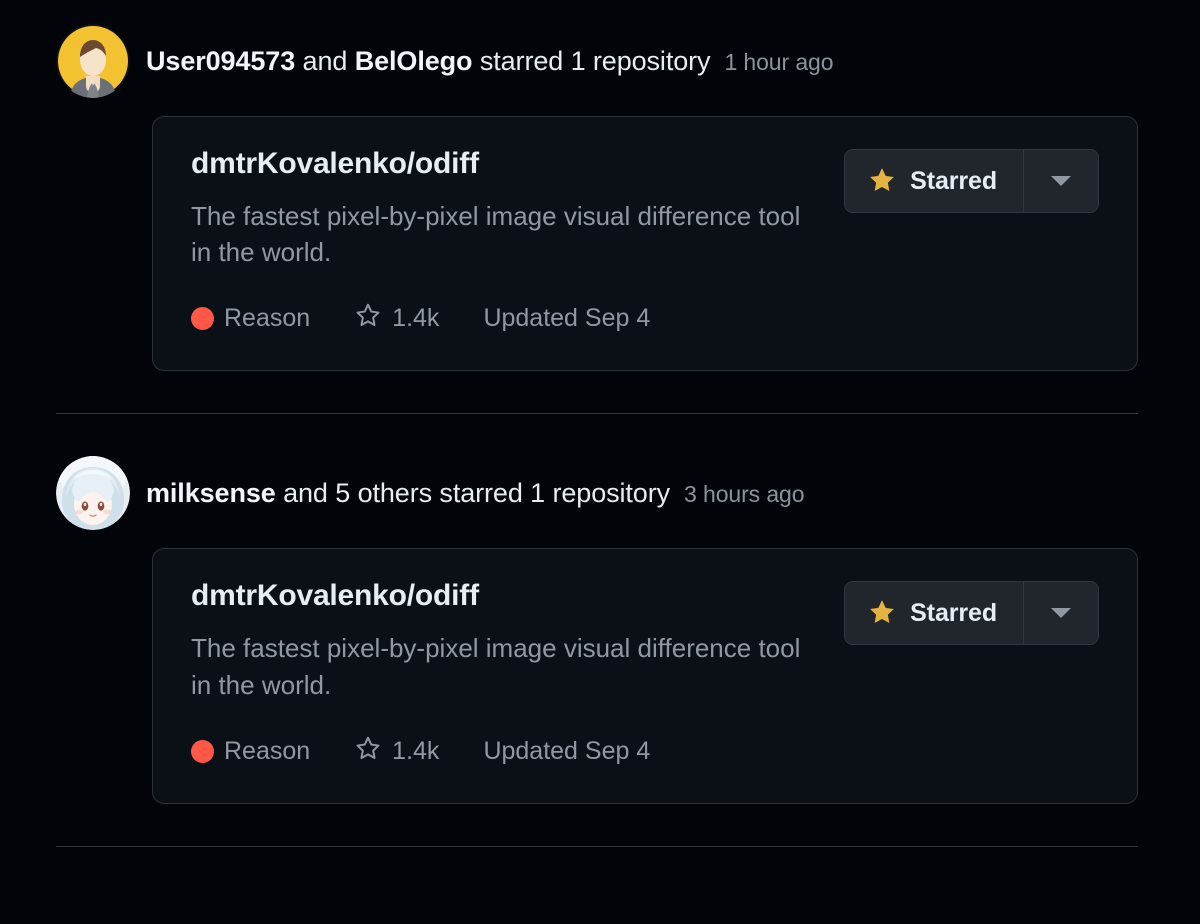 The height and width of the screenshot is (924, 1200). Describe the element at coordinates (211, 493) in the screenshot. I see `actor-primary: milksense` at that location.